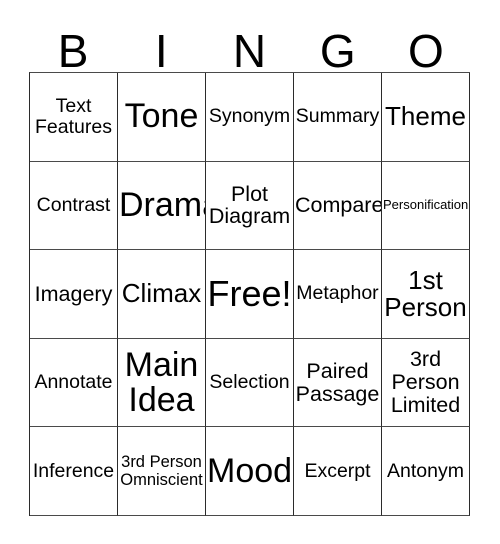 Image resolution: width=500 pixels, height=544 pixels. I want to click on header-letter-g: G, so click(337, 50).